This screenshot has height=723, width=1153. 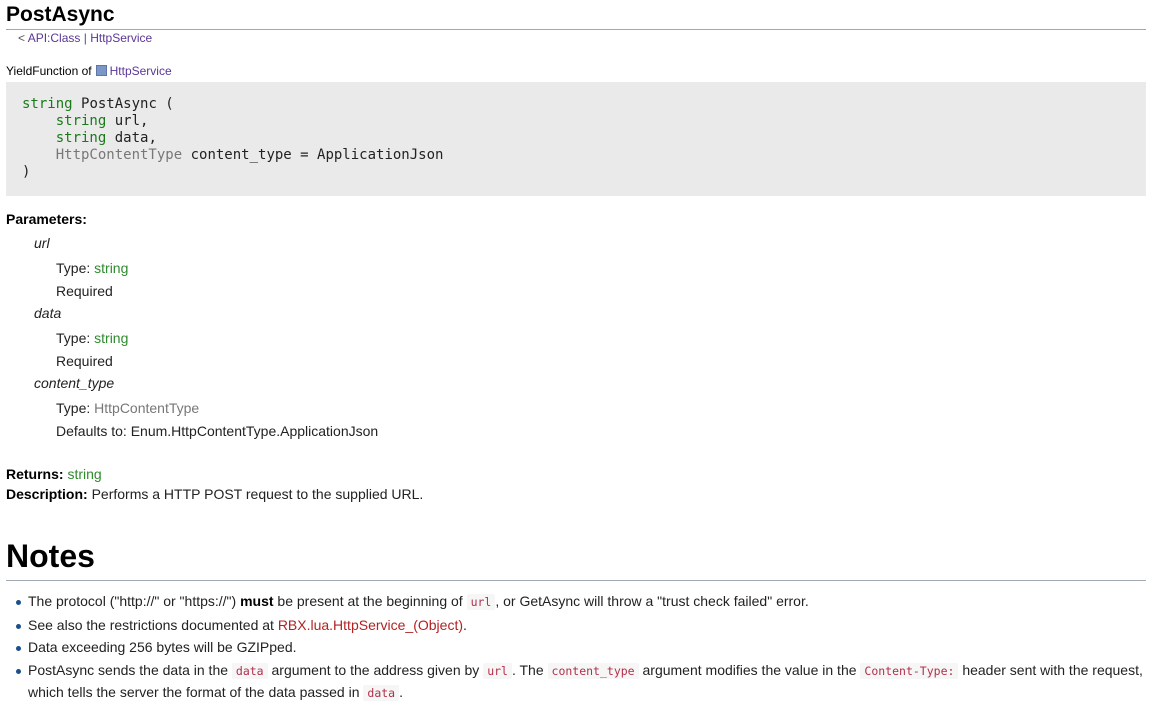 What do you see at coordinates (22, 38) in the screenshot?
I see `breadcrumb-prefix: <` at bounding box center [22, 38].